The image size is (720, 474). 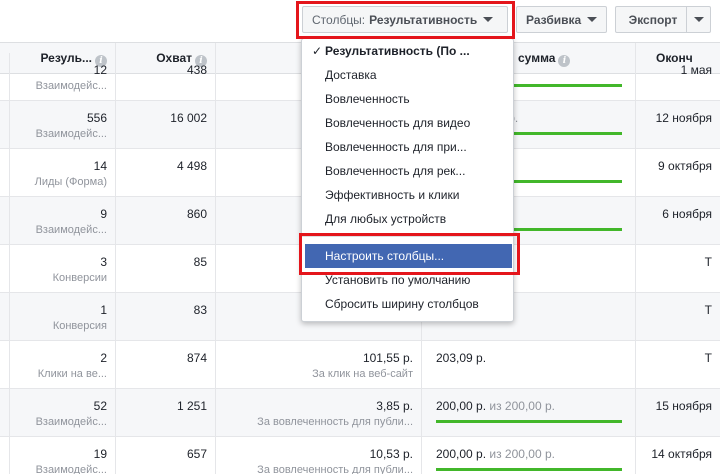 I want to click on end-date-cell: 1 мая, so click(x=678, y=76).